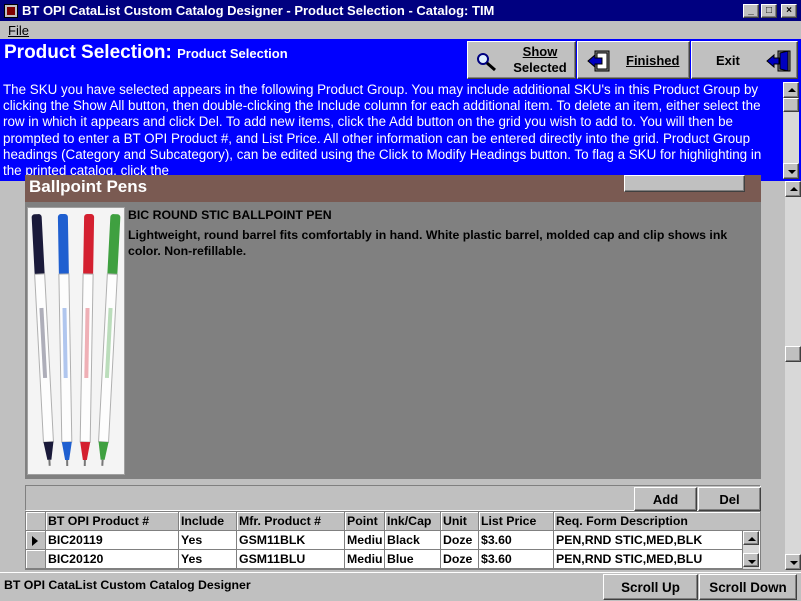 This screenshot has width=801, height=601. What do you see at coordinates (744, 60) in the screenshot?
I see `exit-button: Exit` at bounding box center [744, 60].